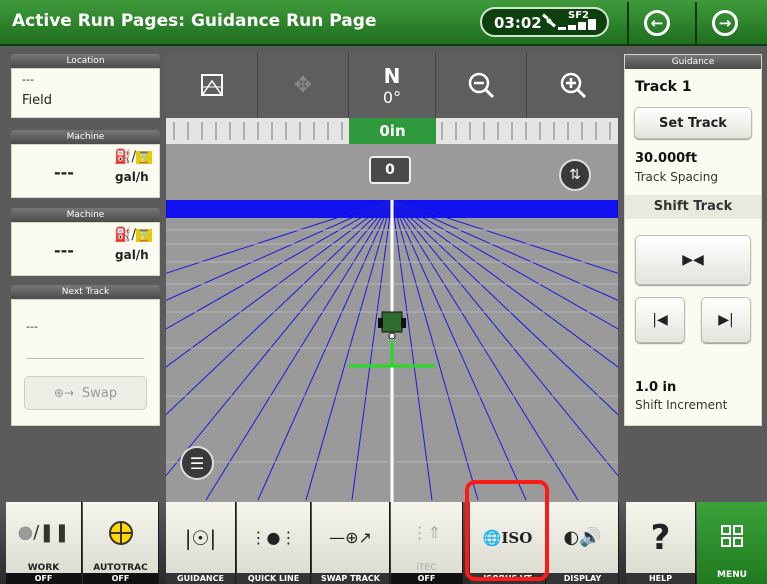  I want to click on offset-readout: 0in, so click(392, 131).